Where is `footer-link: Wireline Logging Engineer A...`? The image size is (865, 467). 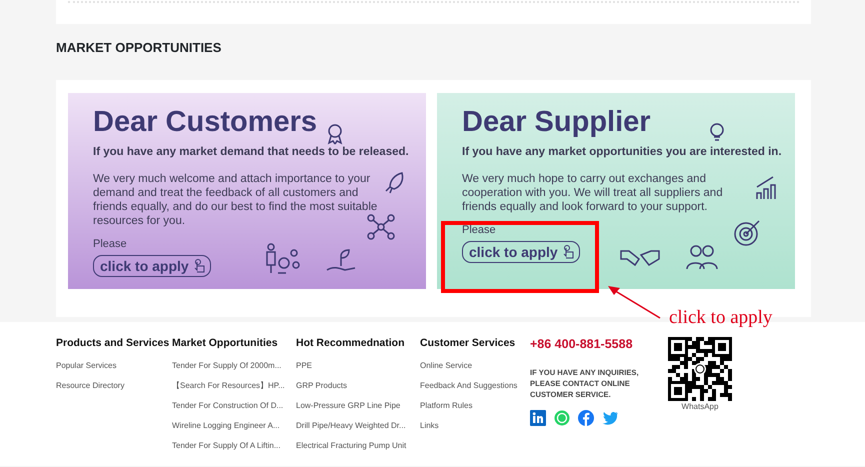
footer-link: Wireline Logging Engineer A... is located at coordinates (234, 426).